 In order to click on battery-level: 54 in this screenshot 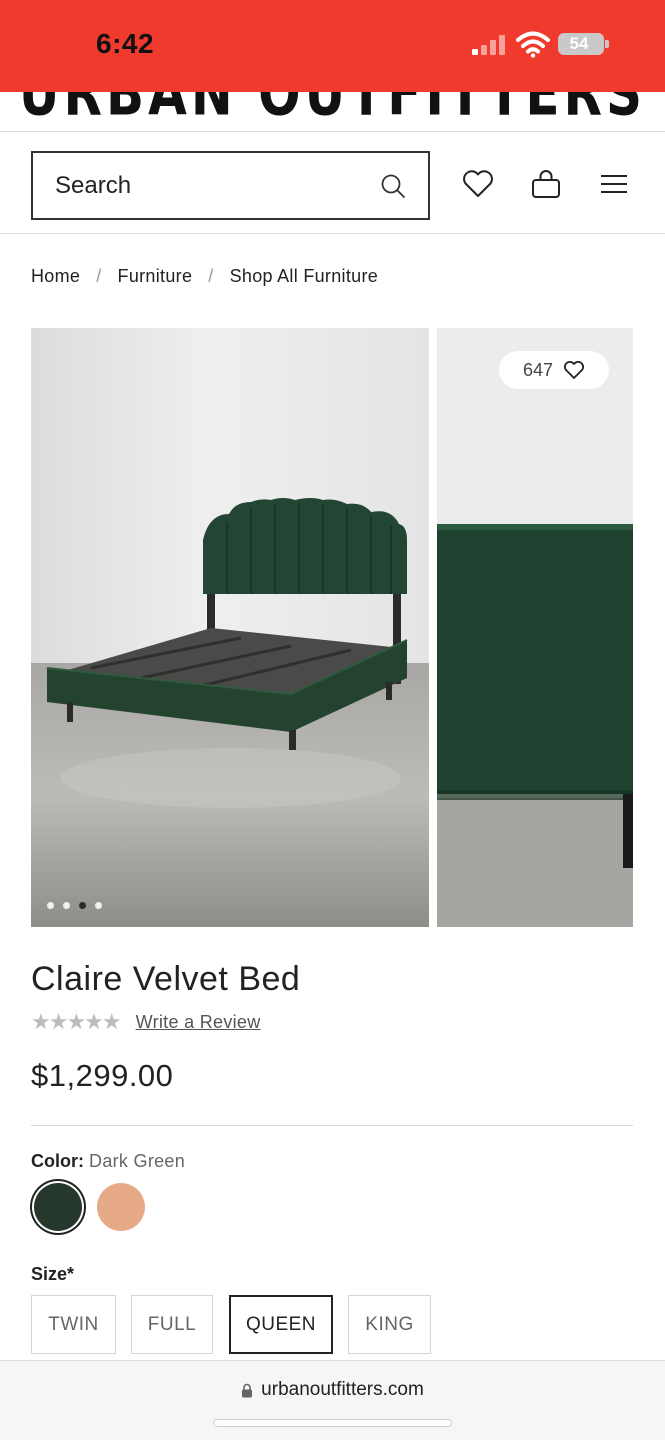, I will do `click(579, 43)`.